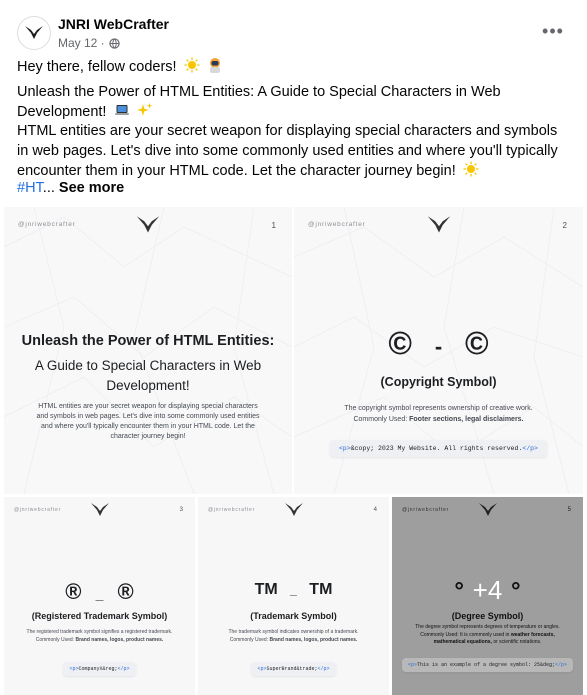  I want to click on astronaut-emoji-icon, so click(214, 65).